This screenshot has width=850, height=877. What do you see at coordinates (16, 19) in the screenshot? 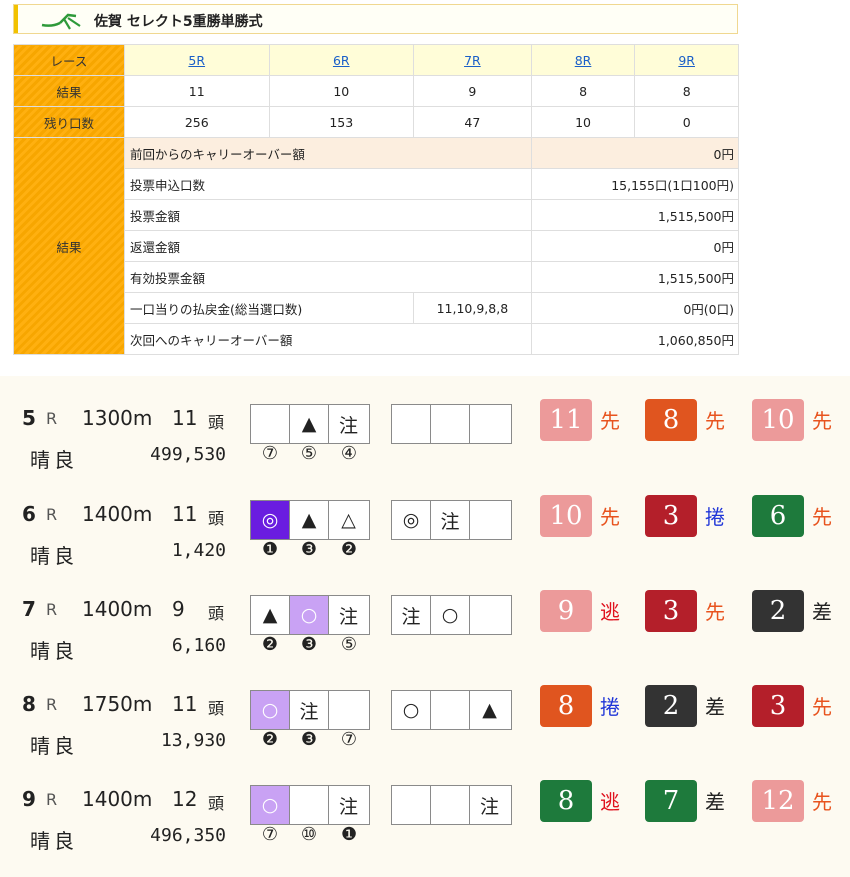
I see `header-accent-bar` at bounding box center [16, 19].